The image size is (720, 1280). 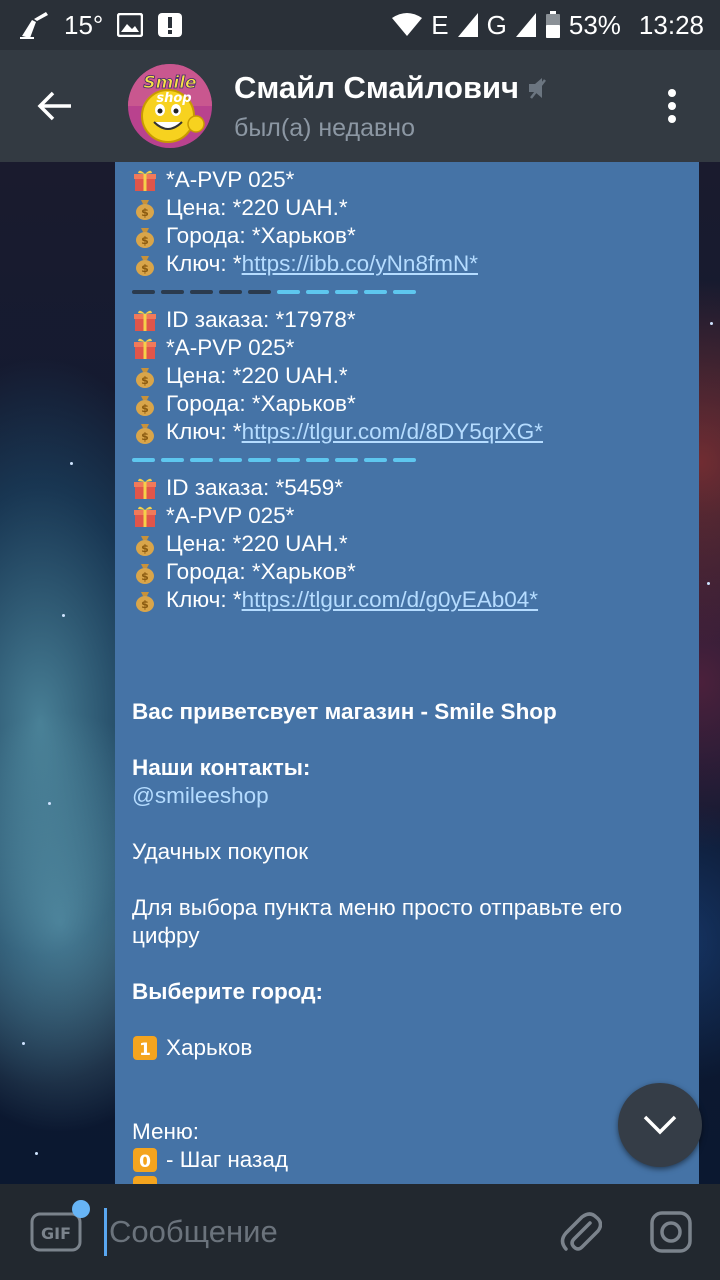 What do you see at coordinates (671, 1232) in the screenshot?
I see `camera-button` at bounding box center [671, 1232].